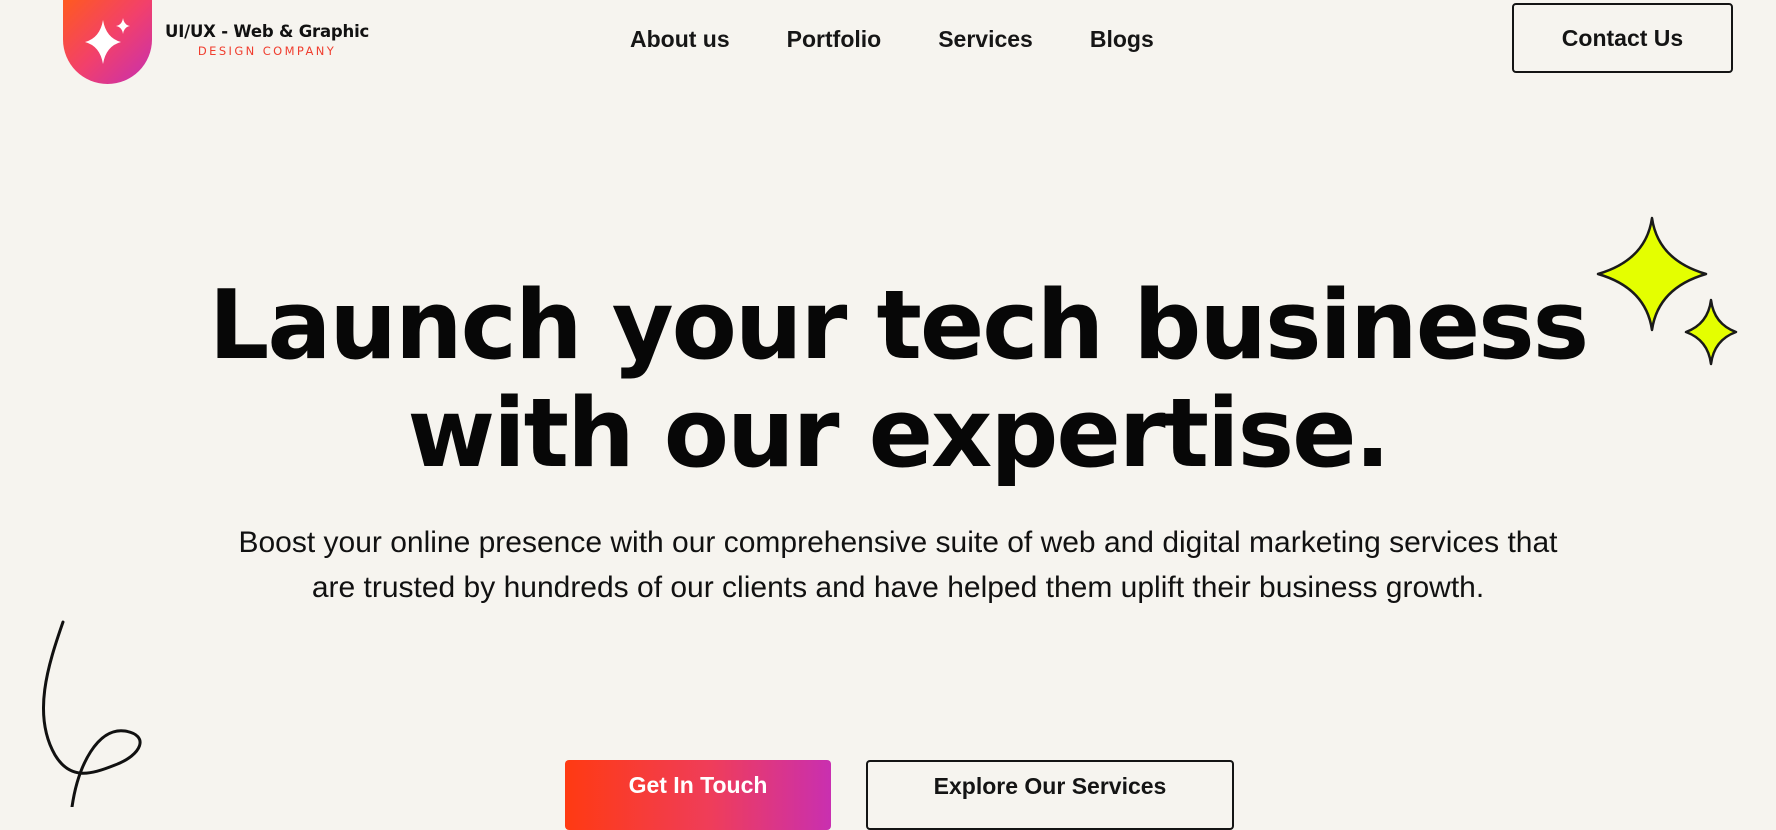  Describe the element at coordinates (898, 434) in the screenshot. I see `hero-title-line-2: with our expertise.` at that location.